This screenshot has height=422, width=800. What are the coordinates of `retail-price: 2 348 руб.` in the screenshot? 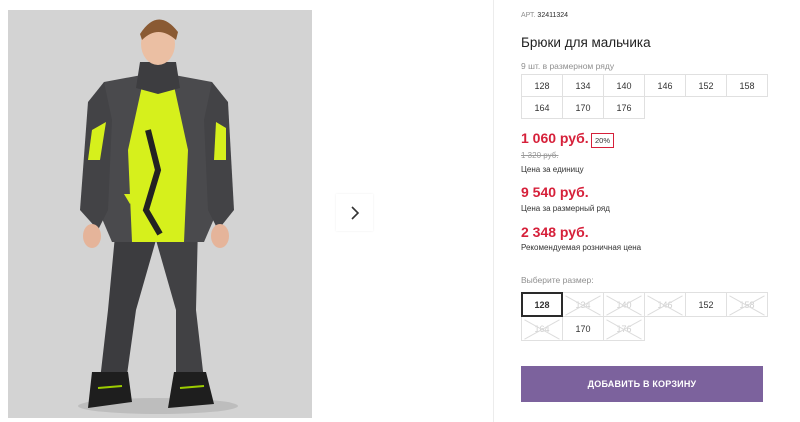 It's located at (555, 232).